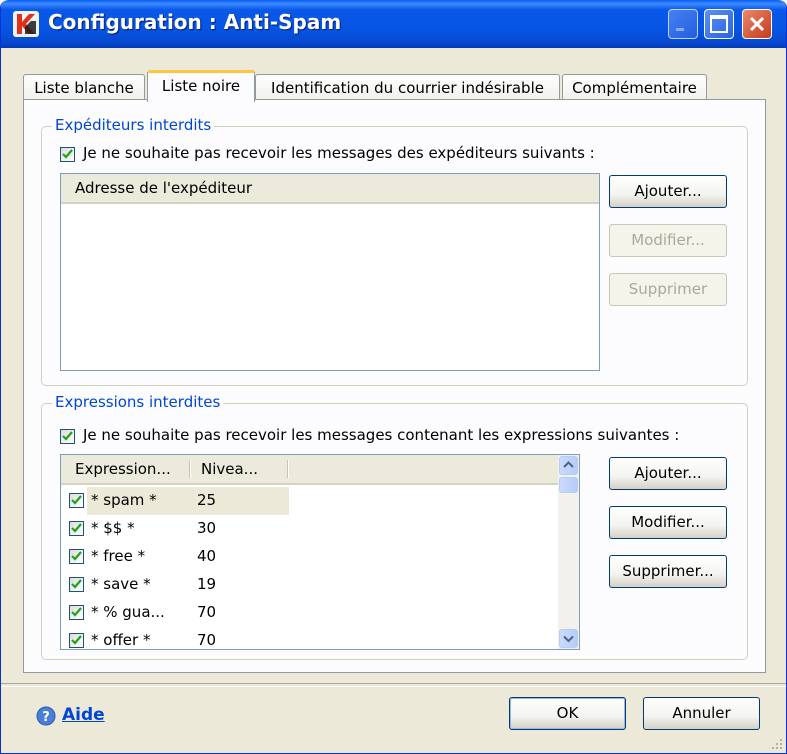 The image size is (787, 754). What do you see at coordinates (195, 22) in the screenshot?
I see `window-title: Configuration : Anti-Spam` at bounding box center [195, 22].